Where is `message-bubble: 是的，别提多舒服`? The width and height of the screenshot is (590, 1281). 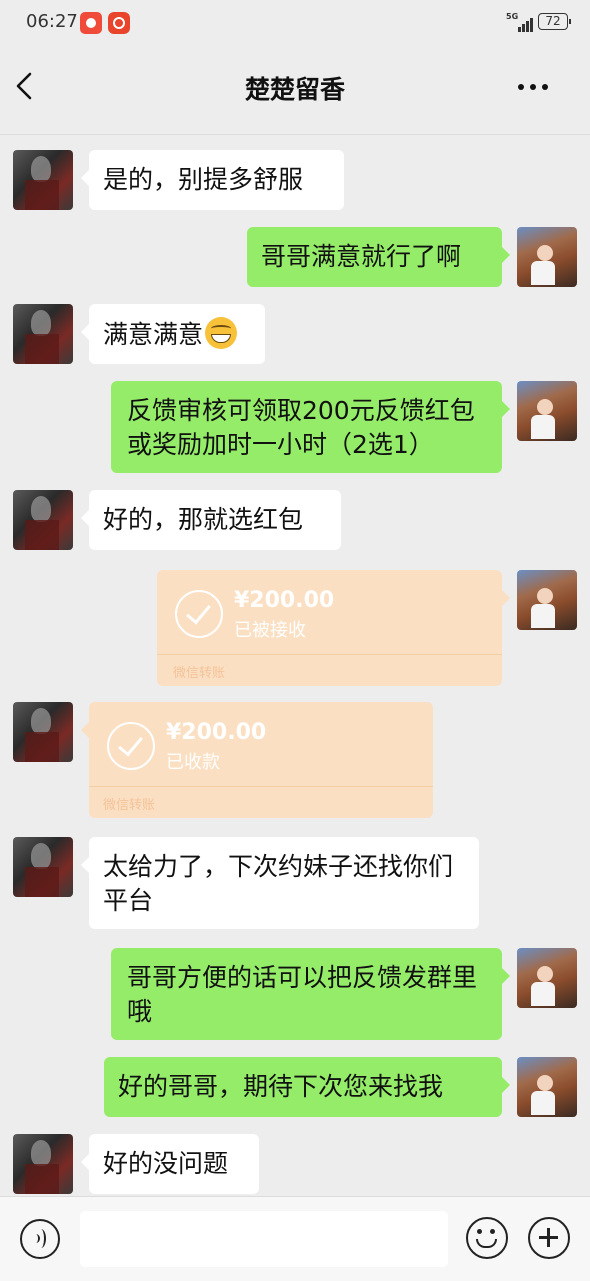
message-bubble: 是的，别提多舒服 is located at coordinates (212, 180).